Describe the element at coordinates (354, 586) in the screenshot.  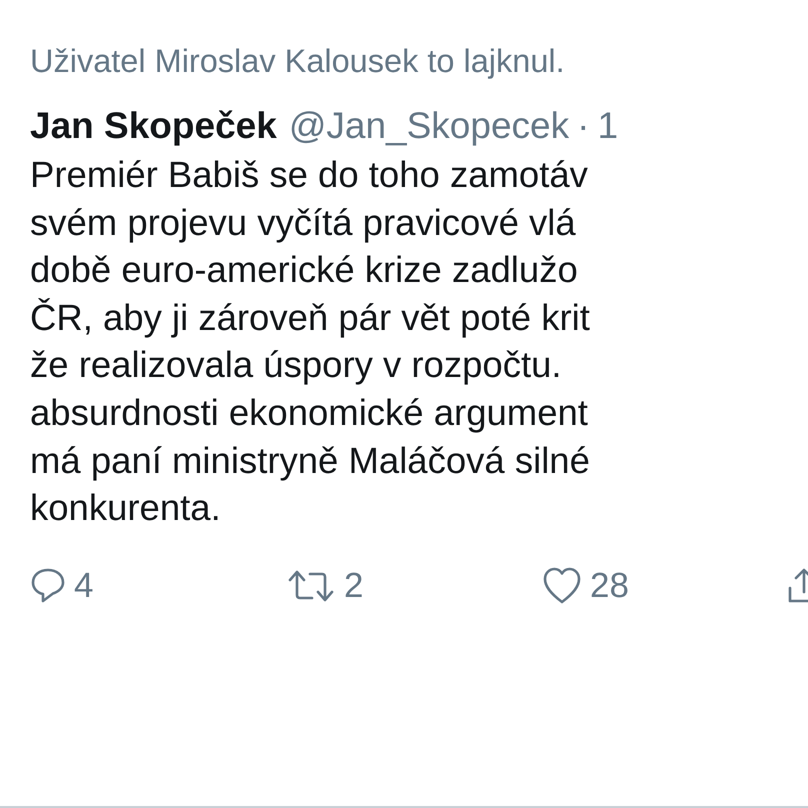
I see `retweet-count: 2` at that location.